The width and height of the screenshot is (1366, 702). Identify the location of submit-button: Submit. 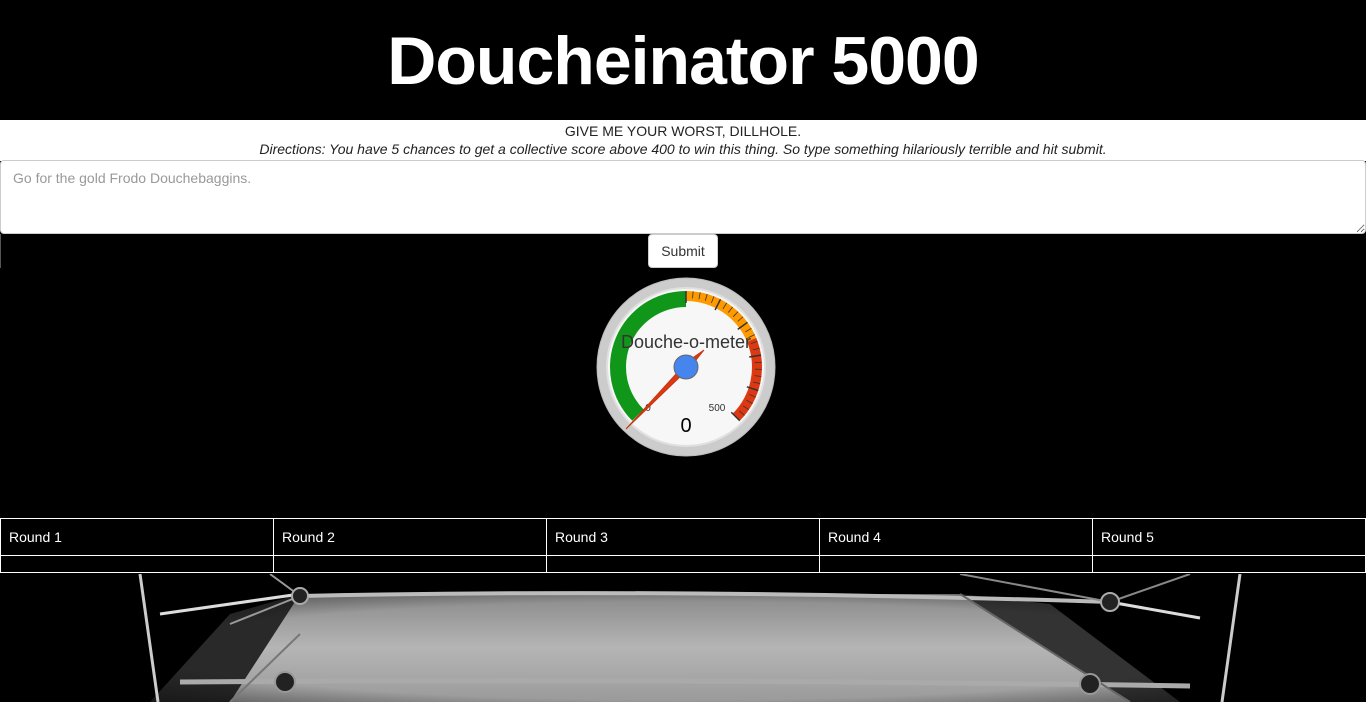
(683, 251).